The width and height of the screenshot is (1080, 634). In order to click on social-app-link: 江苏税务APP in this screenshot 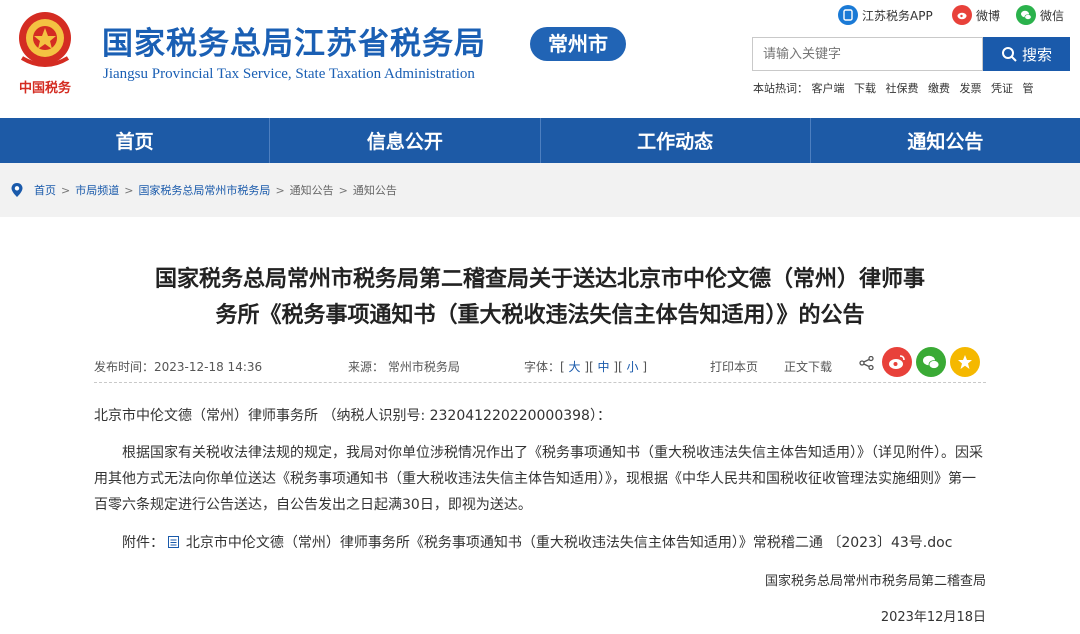, I will do `click(885, 15)`.